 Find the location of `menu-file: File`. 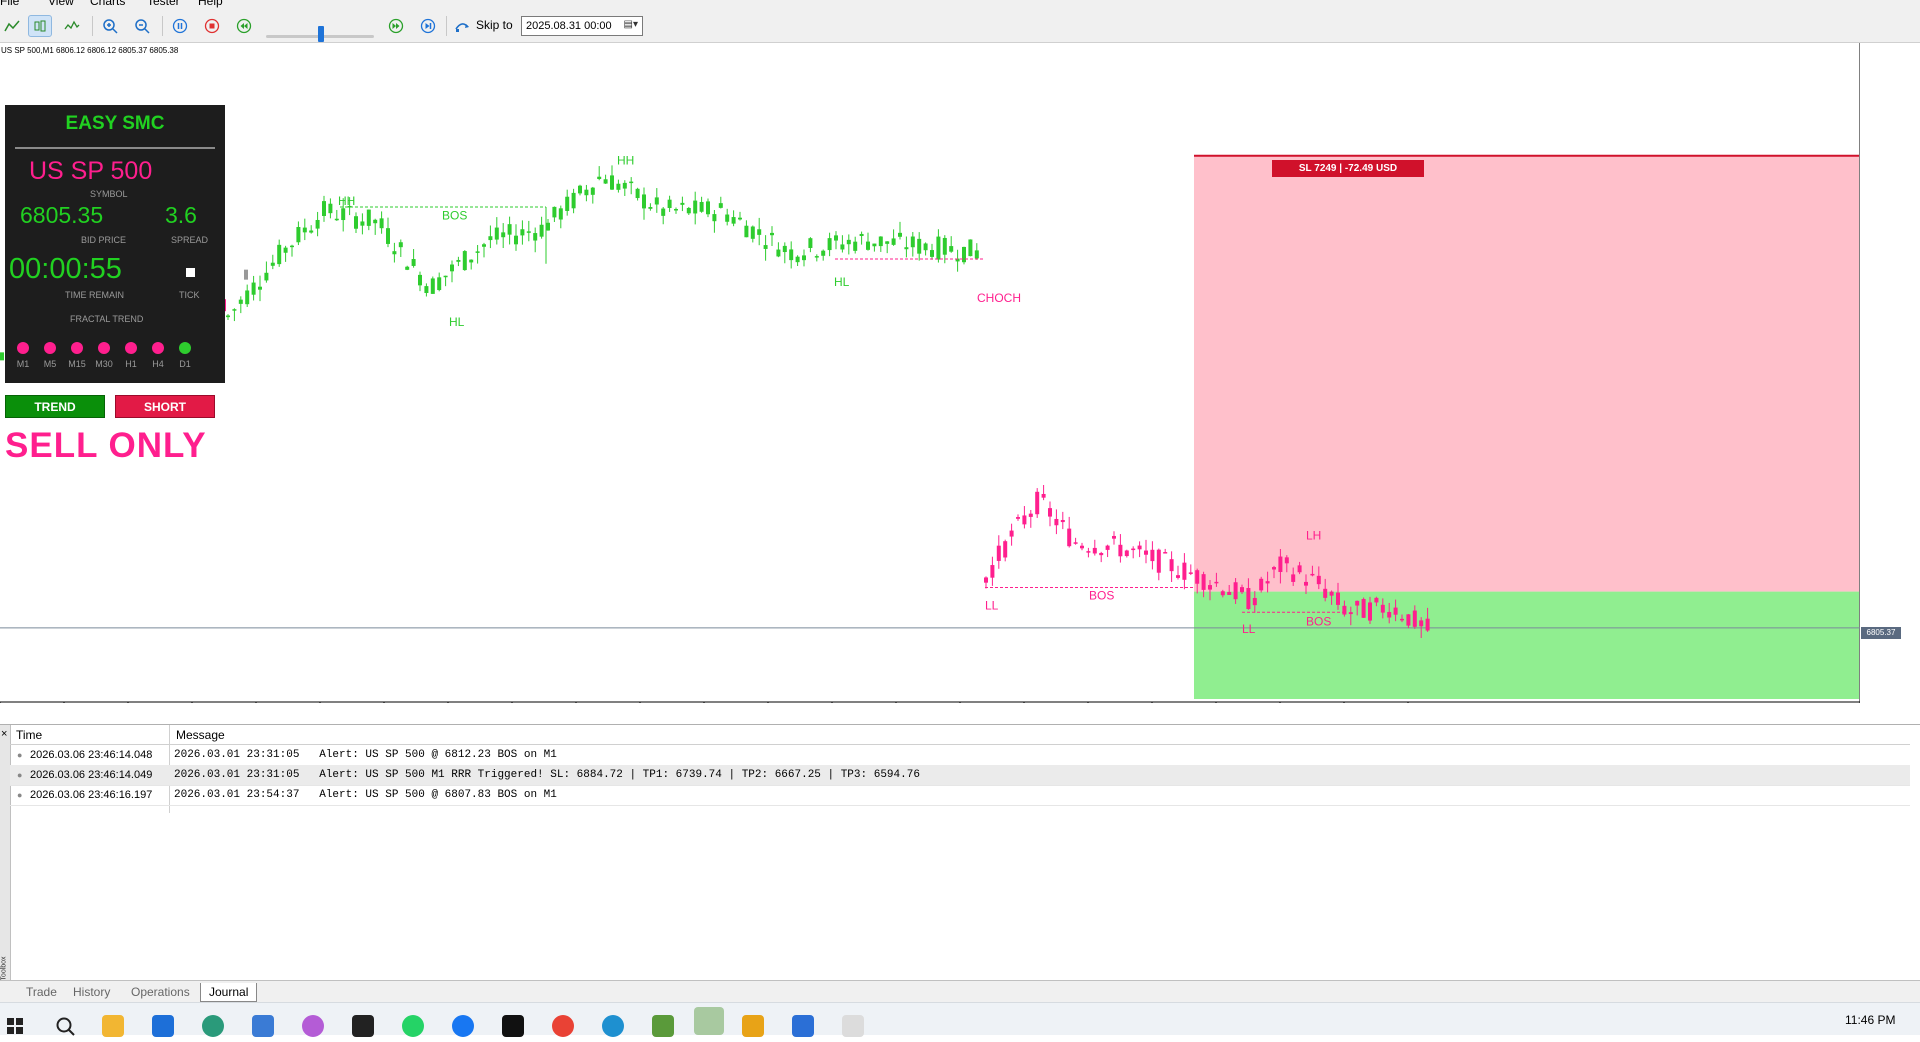

menu-file: File is located at coordinates (9, 4).